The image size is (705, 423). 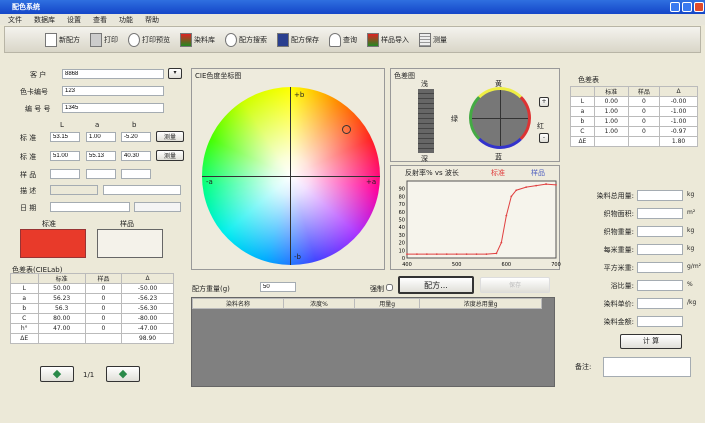 What do you see at coordinates (113, 91) in the screenshot?
I see `card-input` at bounding box center [113, 91].